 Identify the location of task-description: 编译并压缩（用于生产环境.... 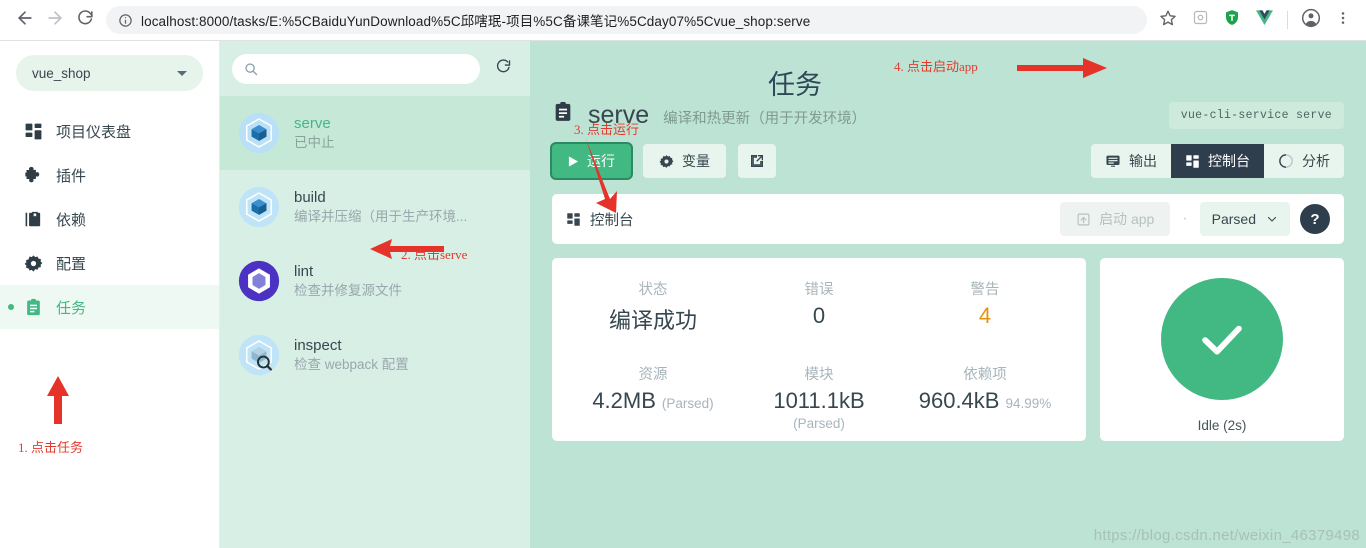
(381, 217).